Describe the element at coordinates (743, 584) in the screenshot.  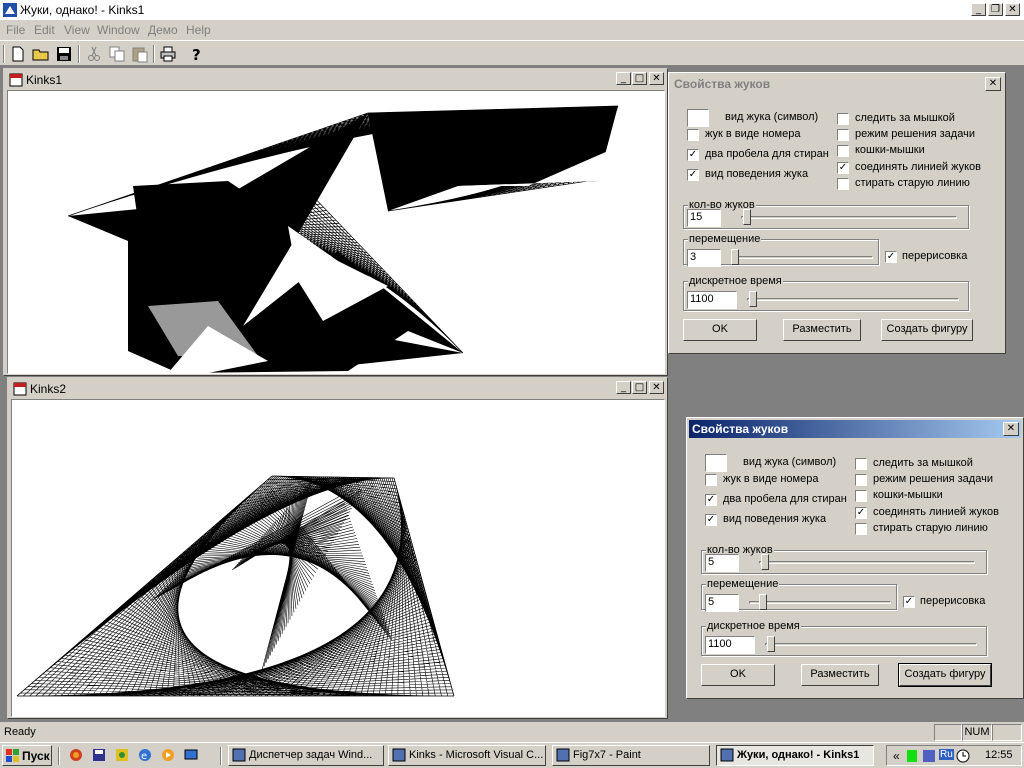
I see `movement-label: перемещение` at that location.